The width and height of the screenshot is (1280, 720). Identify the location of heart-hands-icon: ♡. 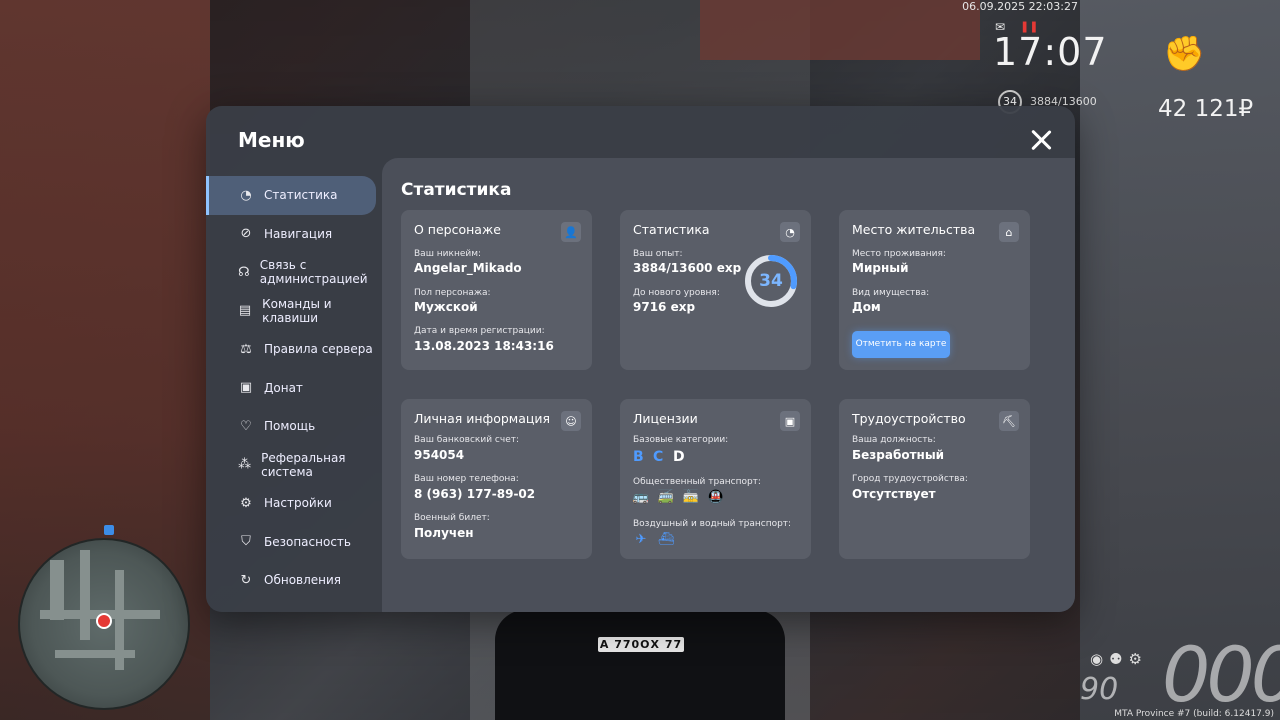
(246, 426).